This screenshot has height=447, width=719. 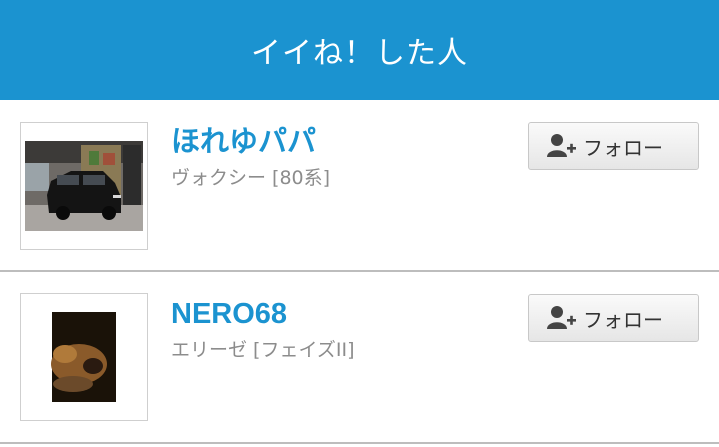 What do you see at coordinates (251, 178) in the screenshot?
I see `car-model: ヴォクシー [80系]` at bounding box center [251, 178].